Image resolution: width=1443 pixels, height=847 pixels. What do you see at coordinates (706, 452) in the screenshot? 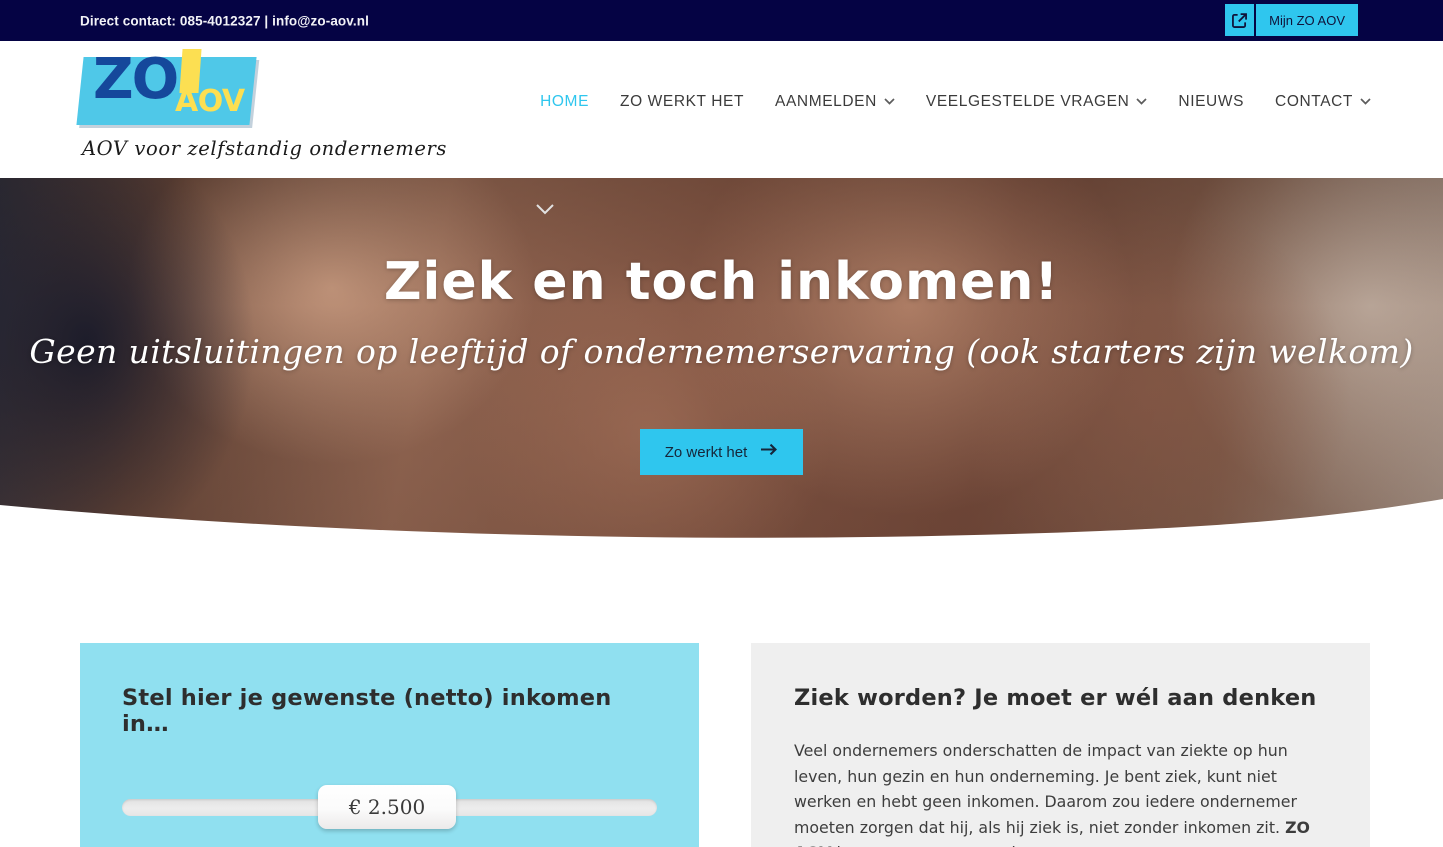
I see `hero-cta-label: Zo werkt het` at bounding box center [706, 452].